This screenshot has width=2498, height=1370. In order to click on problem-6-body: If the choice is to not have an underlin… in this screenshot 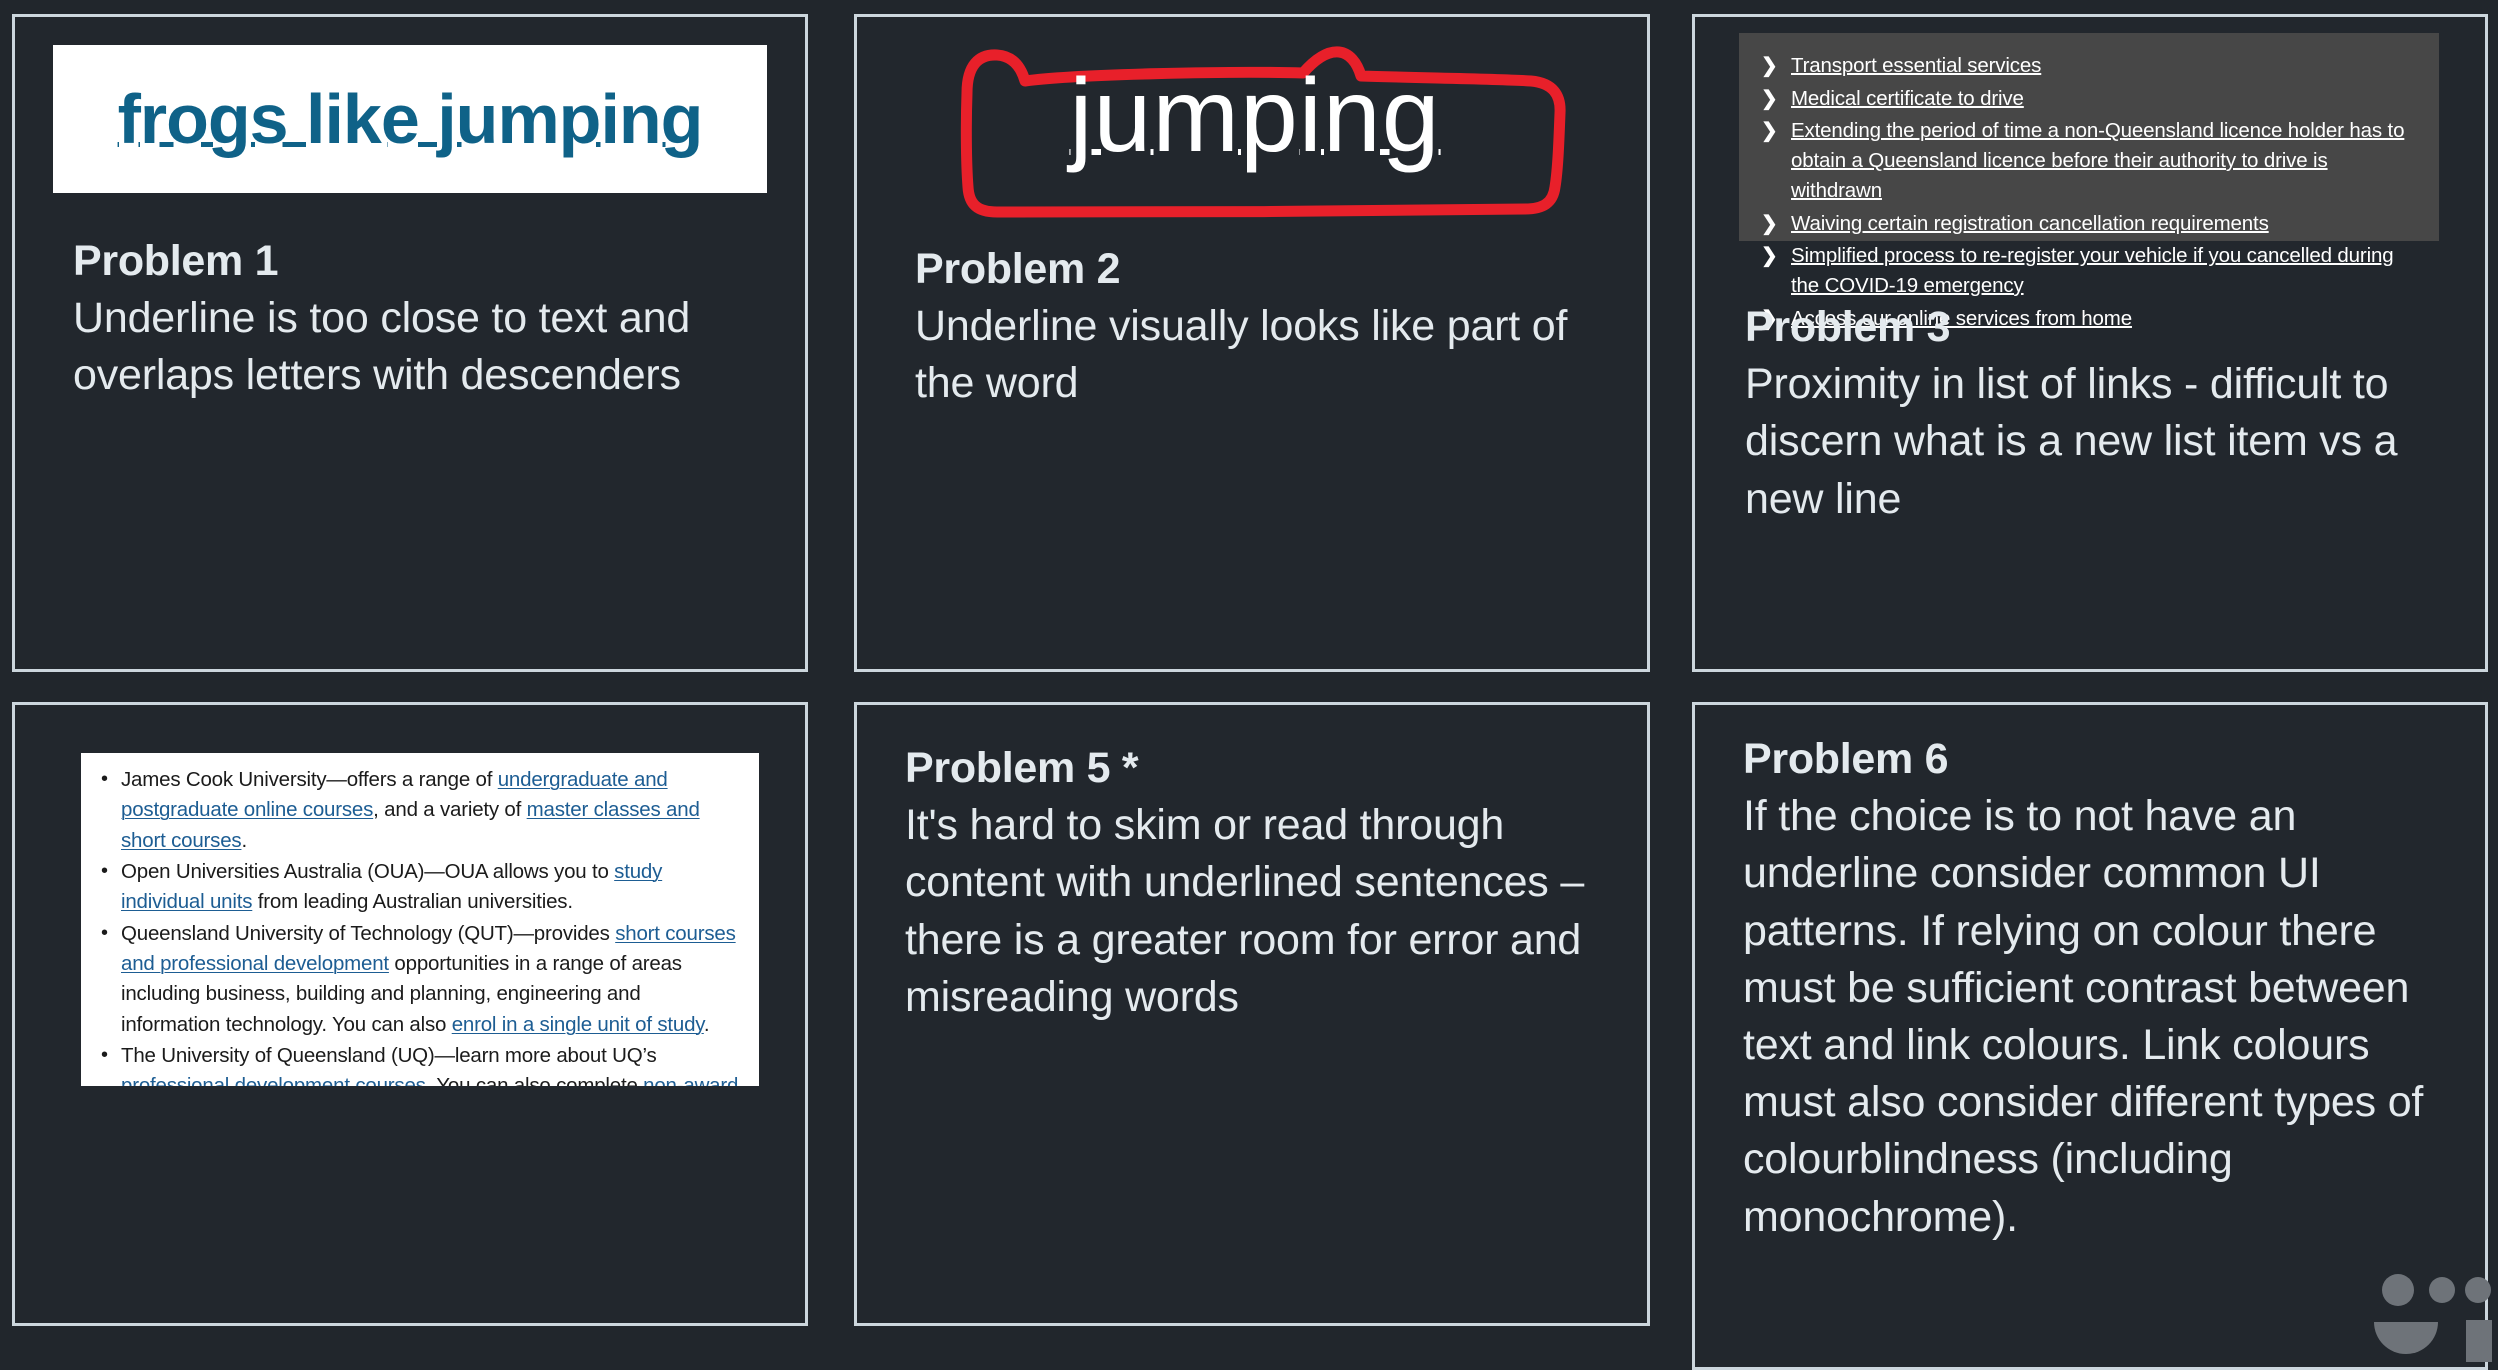, I will do `click(2083, 1016)`.